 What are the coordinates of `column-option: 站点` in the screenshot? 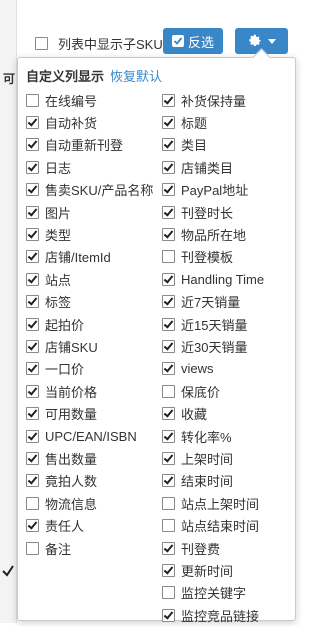 It's located at (94, 279).